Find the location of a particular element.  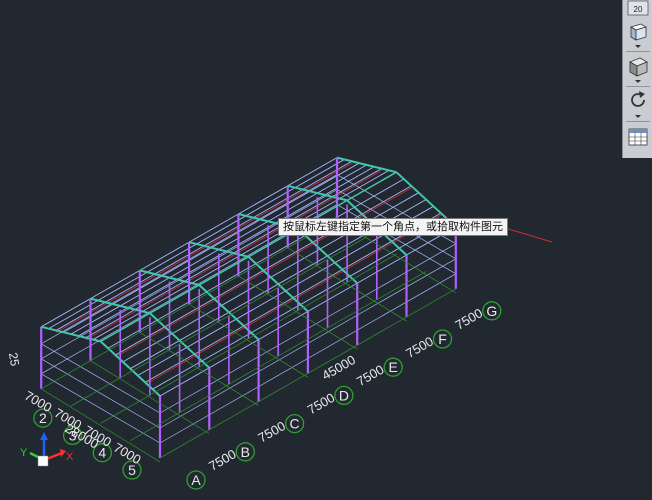

dim-partial-label: 25 is located at coordinates (14, 360).